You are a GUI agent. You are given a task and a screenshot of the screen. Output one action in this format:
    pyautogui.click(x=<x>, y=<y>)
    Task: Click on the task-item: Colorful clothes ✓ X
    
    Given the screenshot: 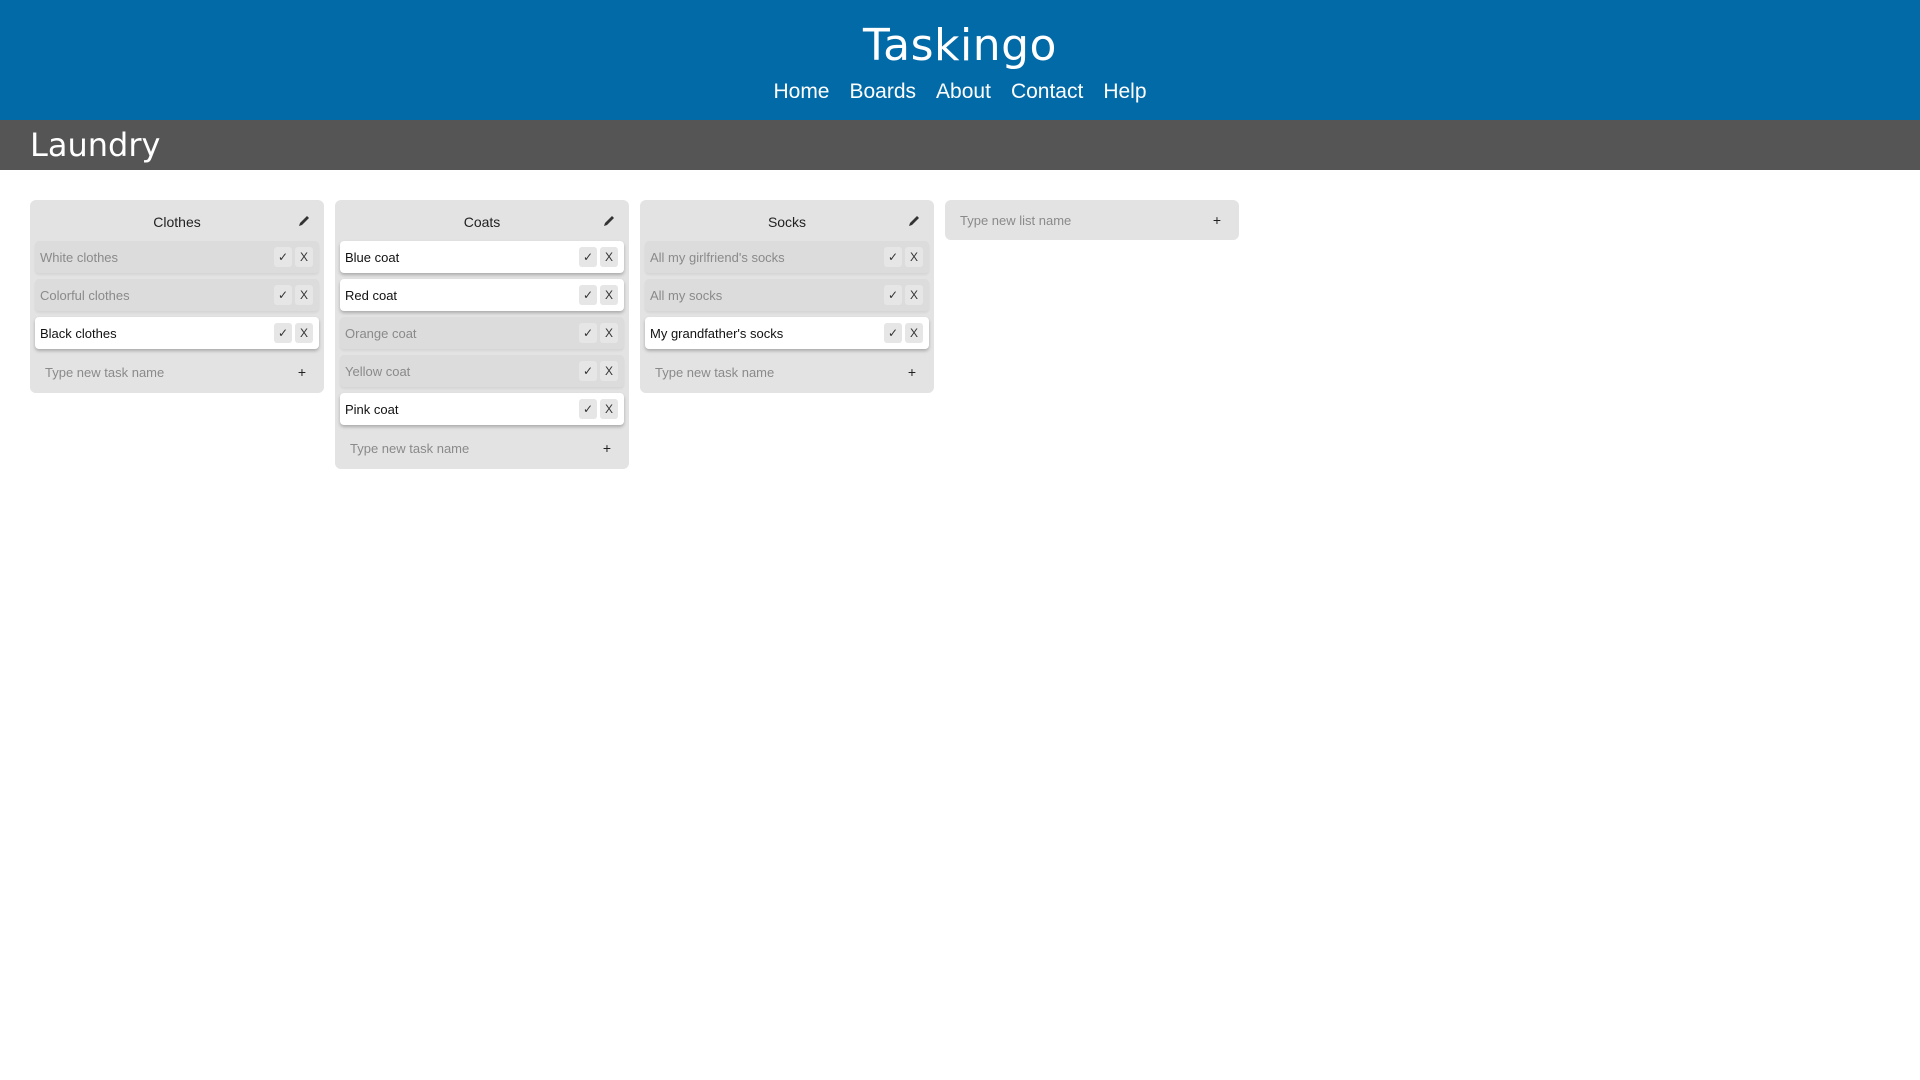 What is the action you would take?
    pyautogui.click(x=177, y=295)
    